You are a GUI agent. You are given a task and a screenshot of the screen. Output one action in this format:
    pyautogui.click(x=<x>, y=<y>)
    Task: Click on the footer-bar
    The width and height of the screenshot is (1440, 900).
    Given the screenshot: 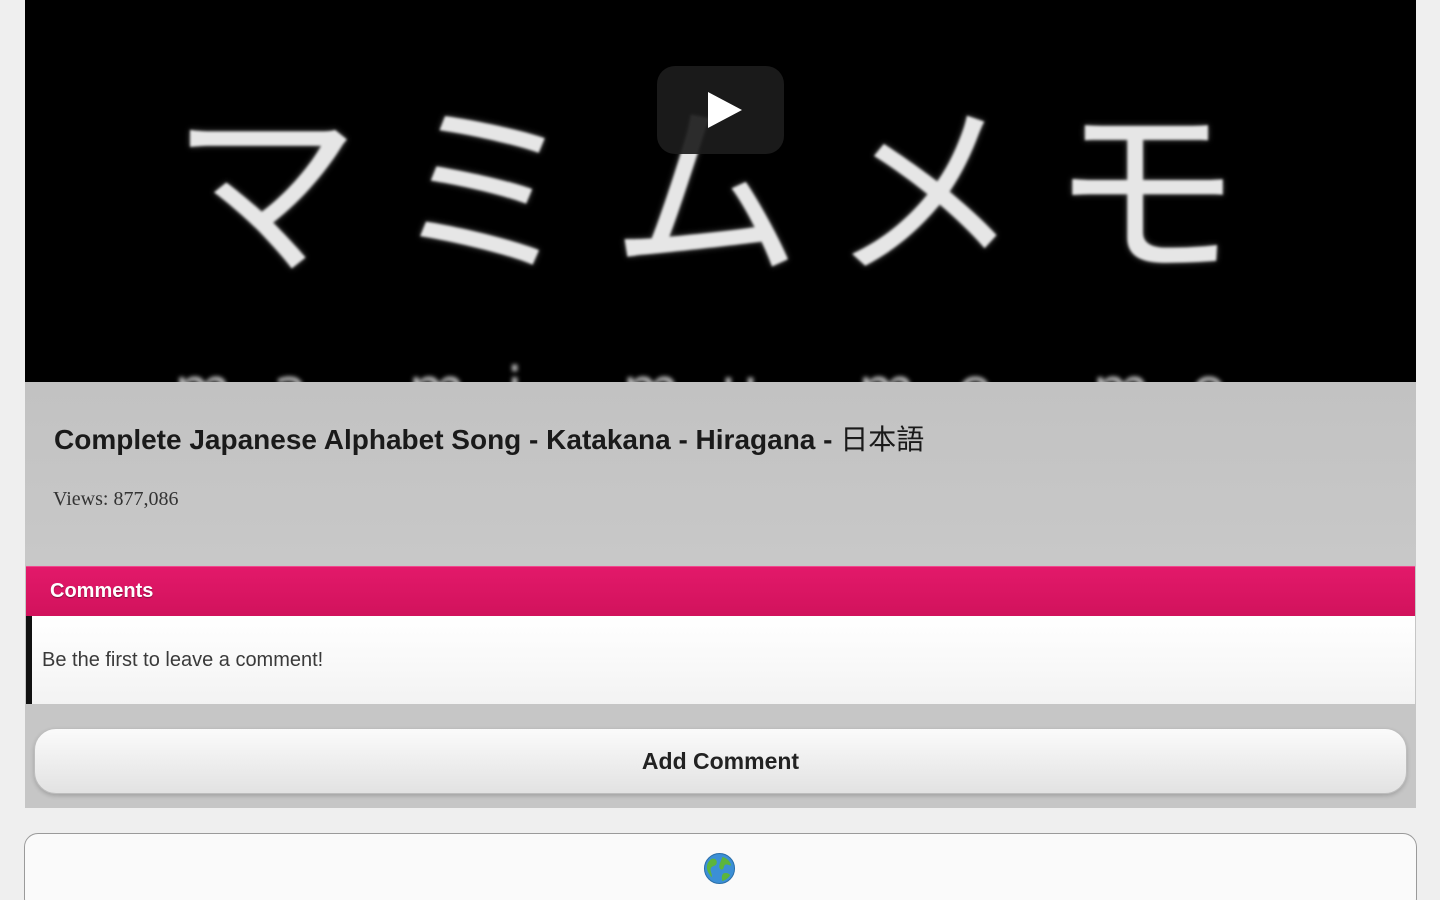 What is the action you would take?
    pyautogui.click(x=720, y=866)
    